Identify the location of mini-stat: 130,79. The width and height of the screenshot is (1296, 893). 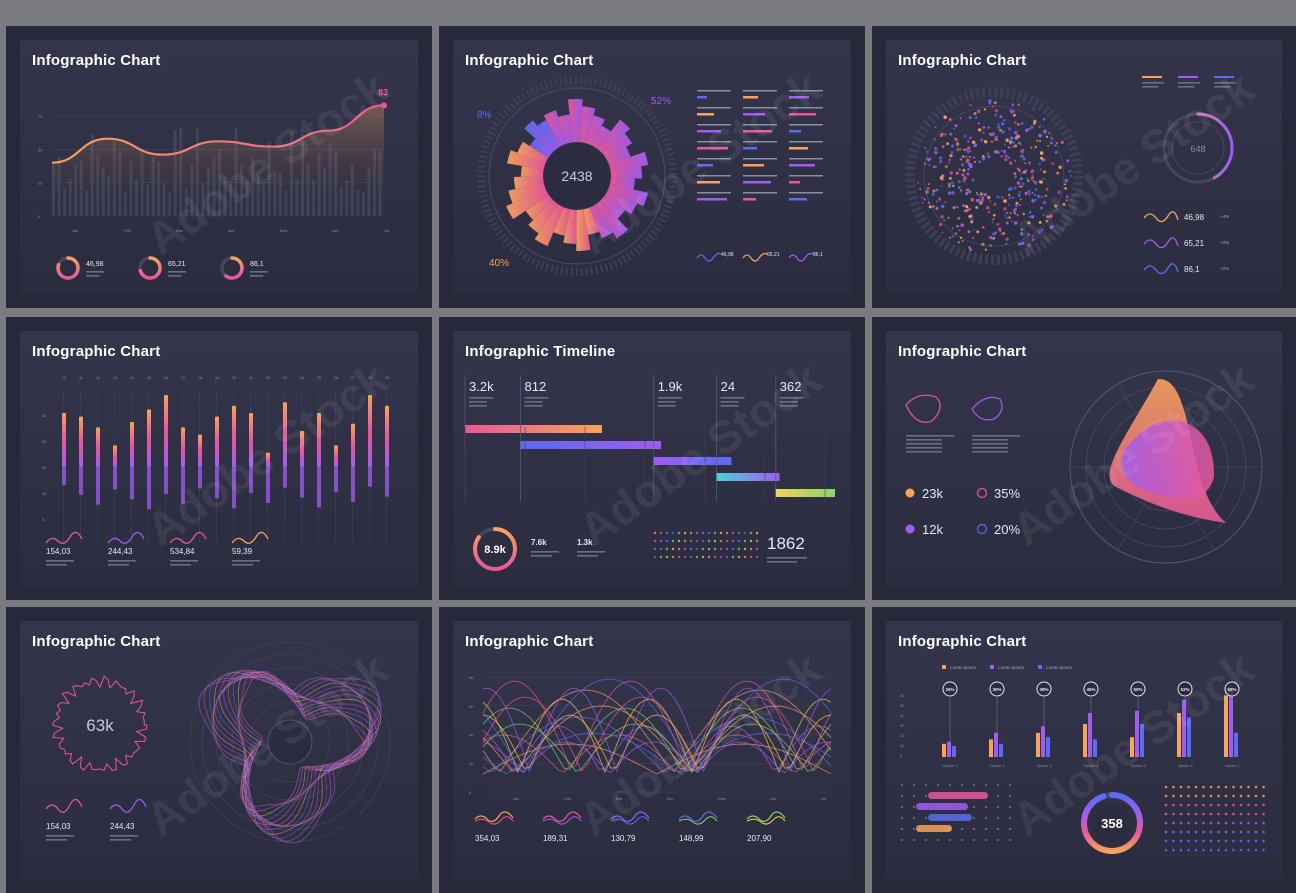
(623, 838).